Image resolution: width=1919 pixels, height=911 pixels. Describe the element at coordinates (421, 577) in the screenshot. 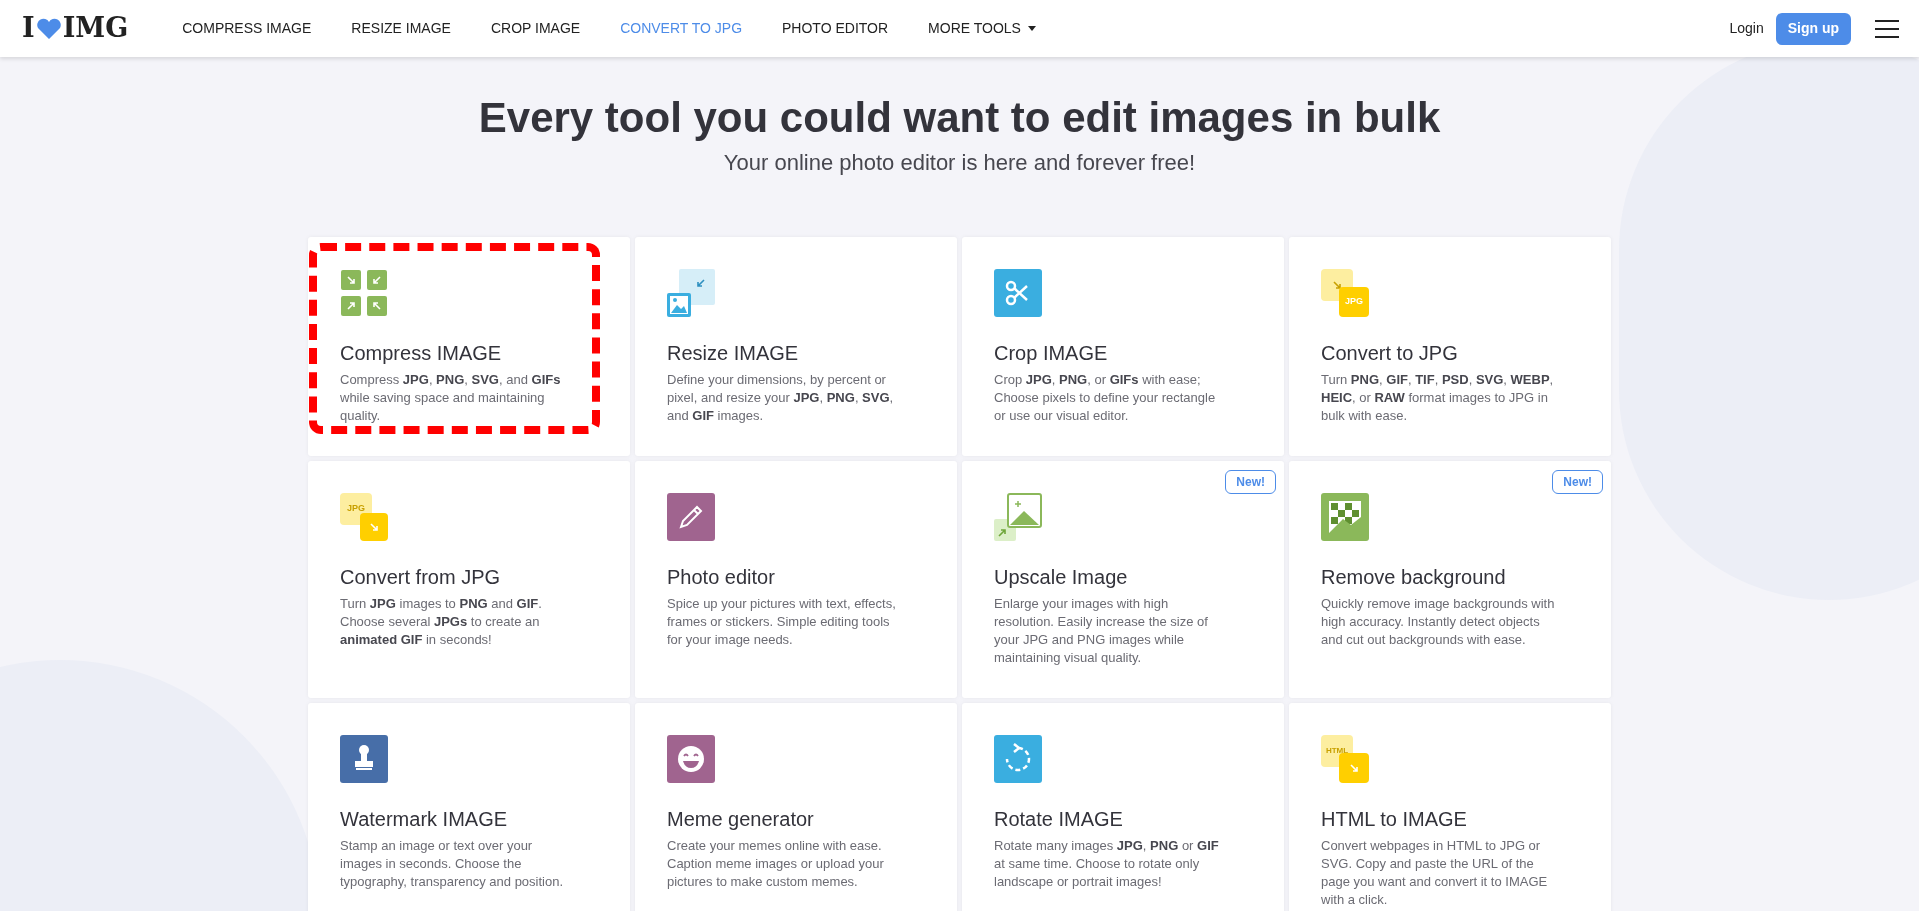

I see `tool-title: Convert from JPG` at that location.